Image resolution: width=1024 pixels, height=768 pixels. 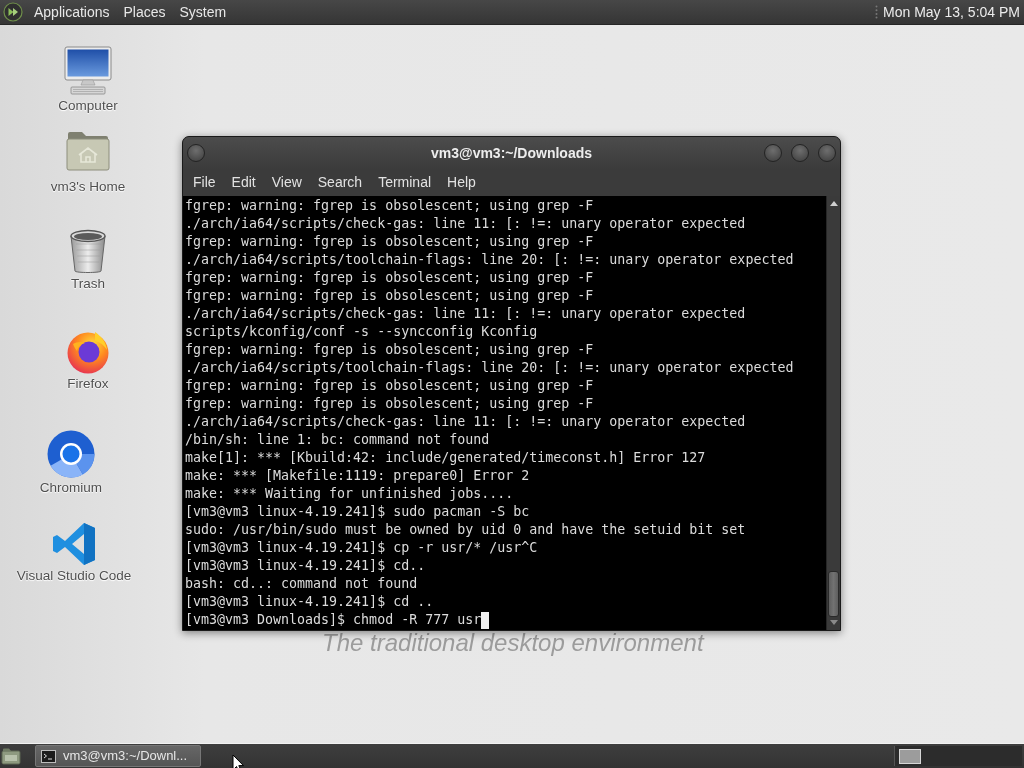 What do you see at coordinates (773, 153) in the screenshot?
I see `minimize-button` at bounding box center [773, 153].